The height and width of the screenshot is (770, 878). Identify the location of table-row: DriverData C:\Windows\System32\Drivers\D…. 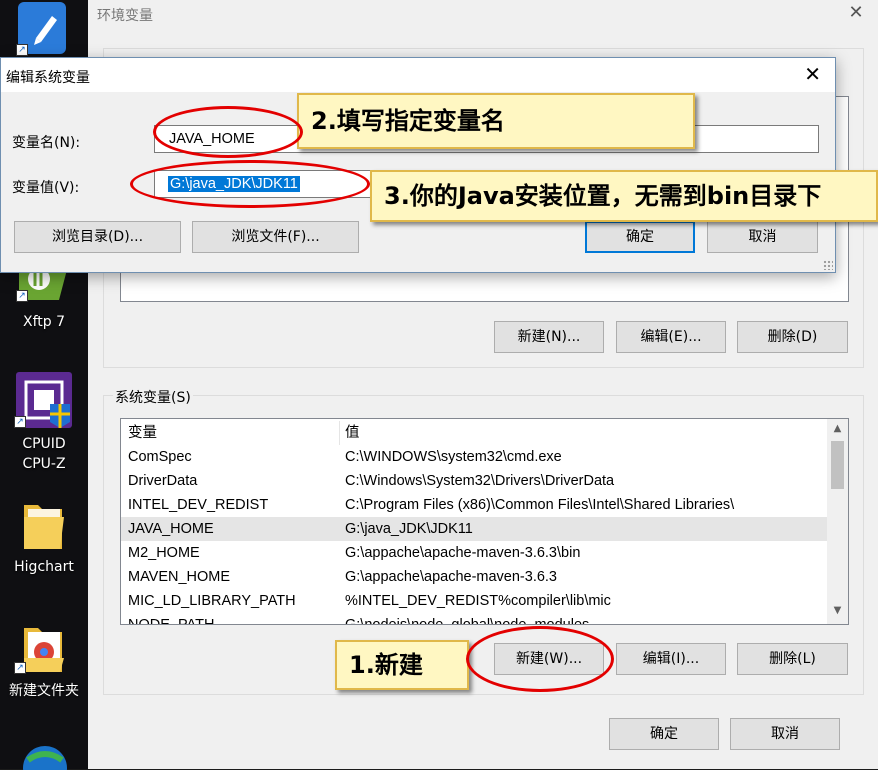
(474, 481).